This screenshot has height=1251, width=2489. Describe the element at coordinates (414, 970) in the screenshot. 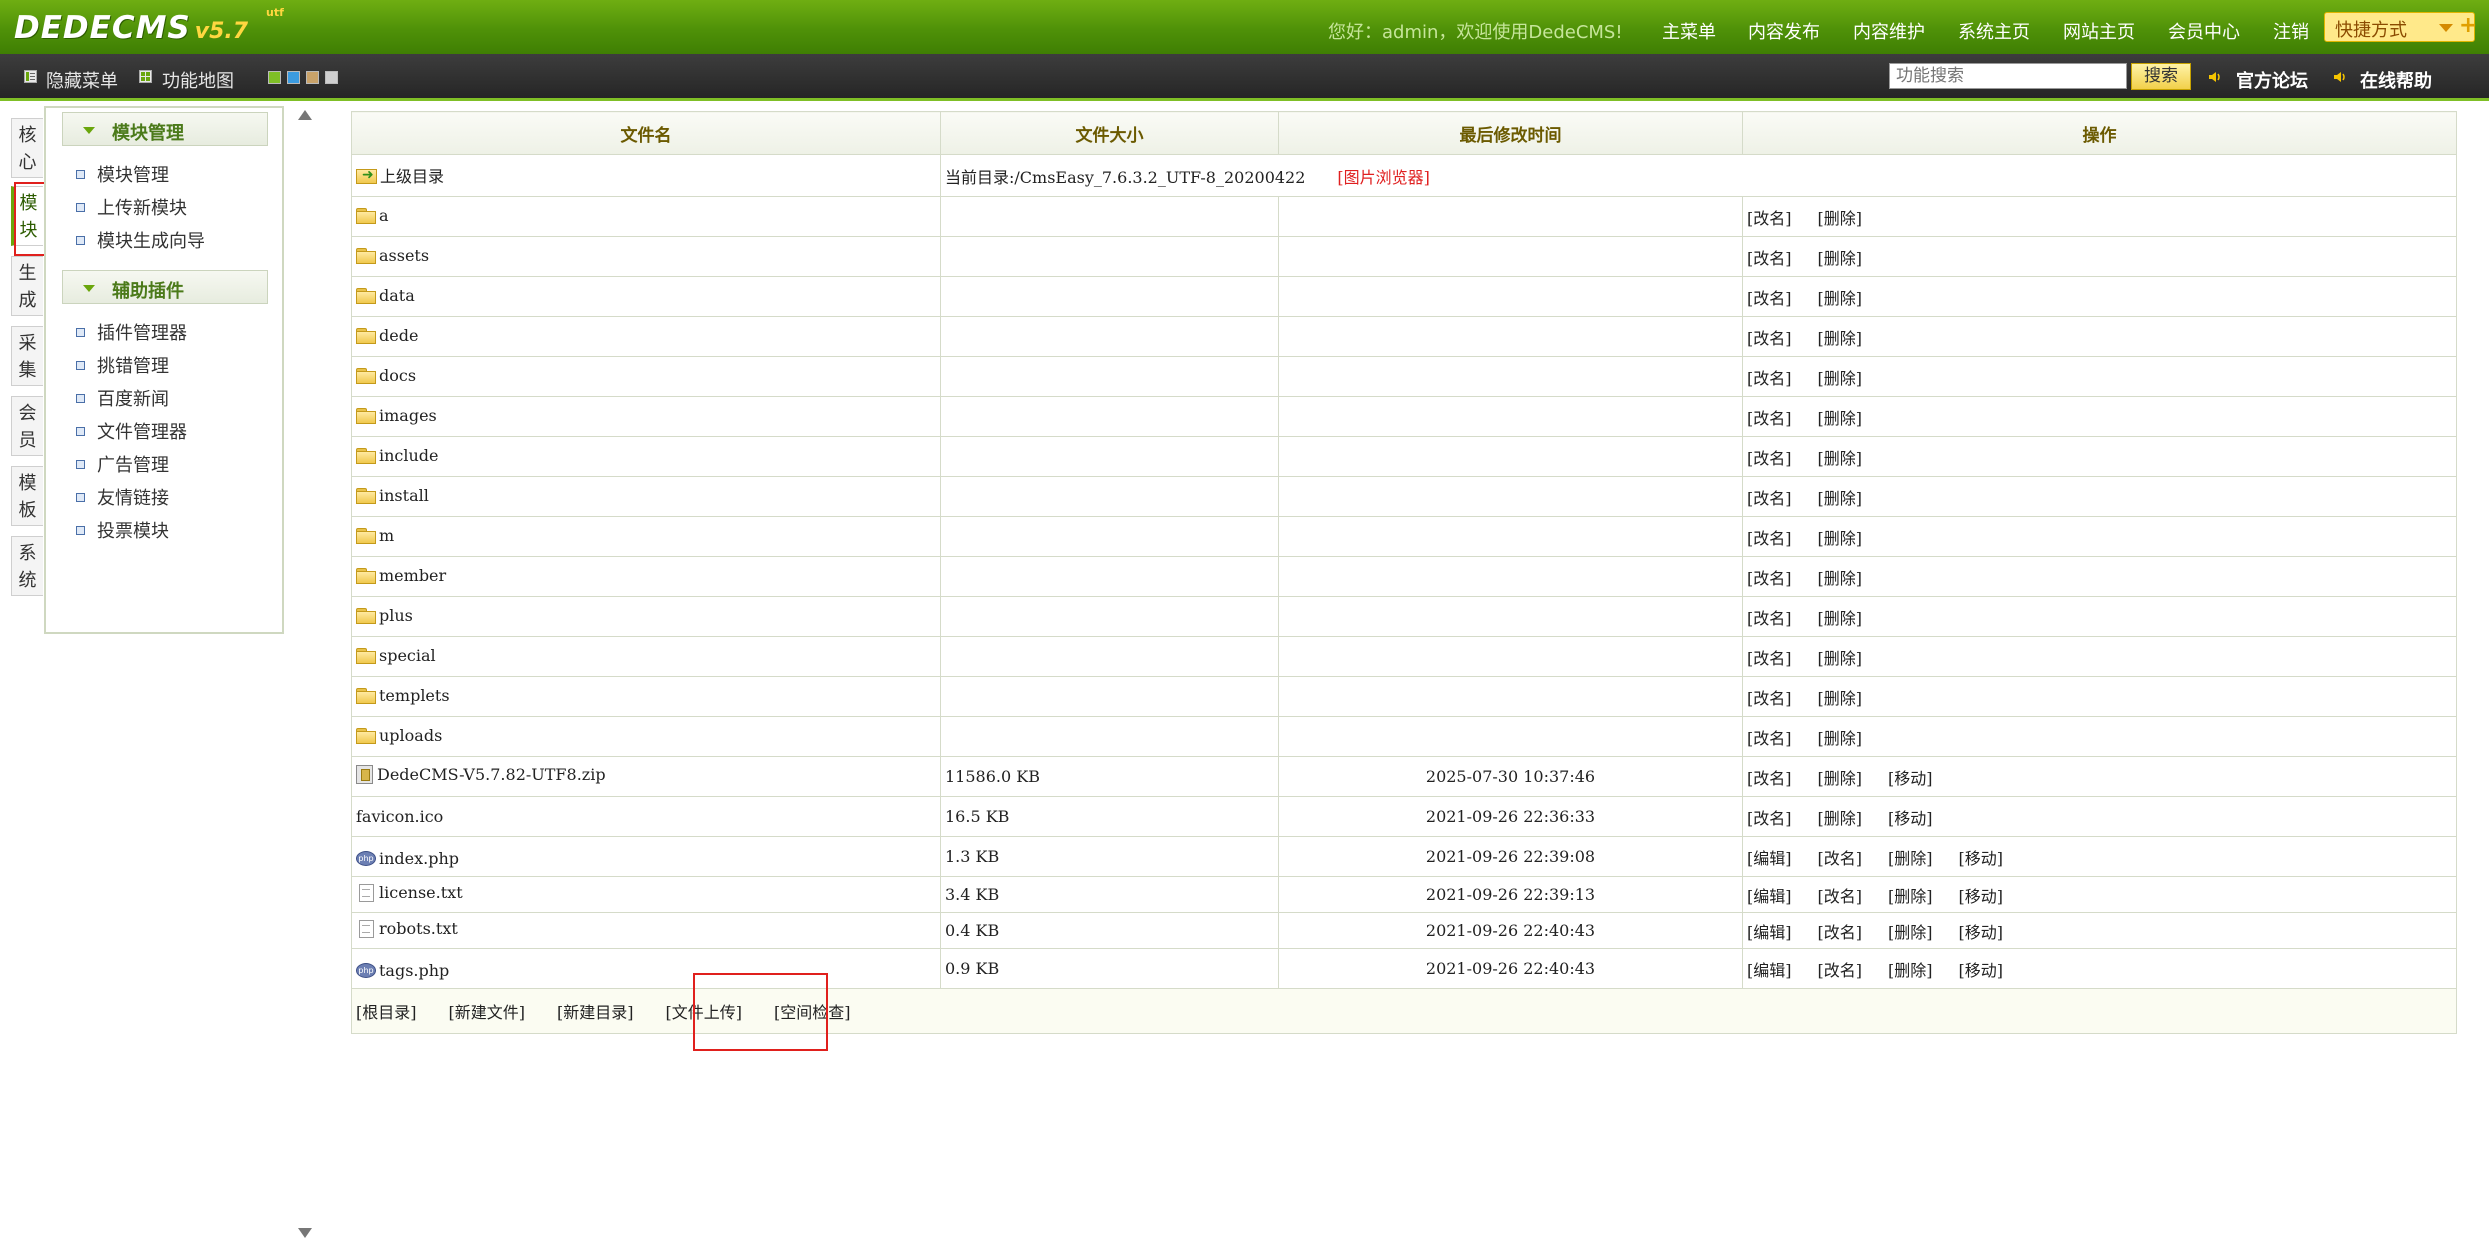

I see `file-name-link: tags.php` at that location.